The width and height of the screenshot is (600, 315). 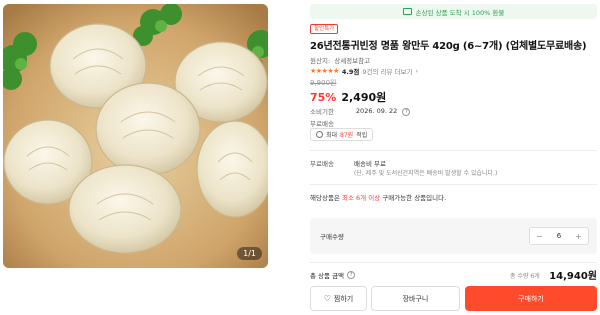 I want to click on coupon-amount: 87원, so click(x=347, y=135).